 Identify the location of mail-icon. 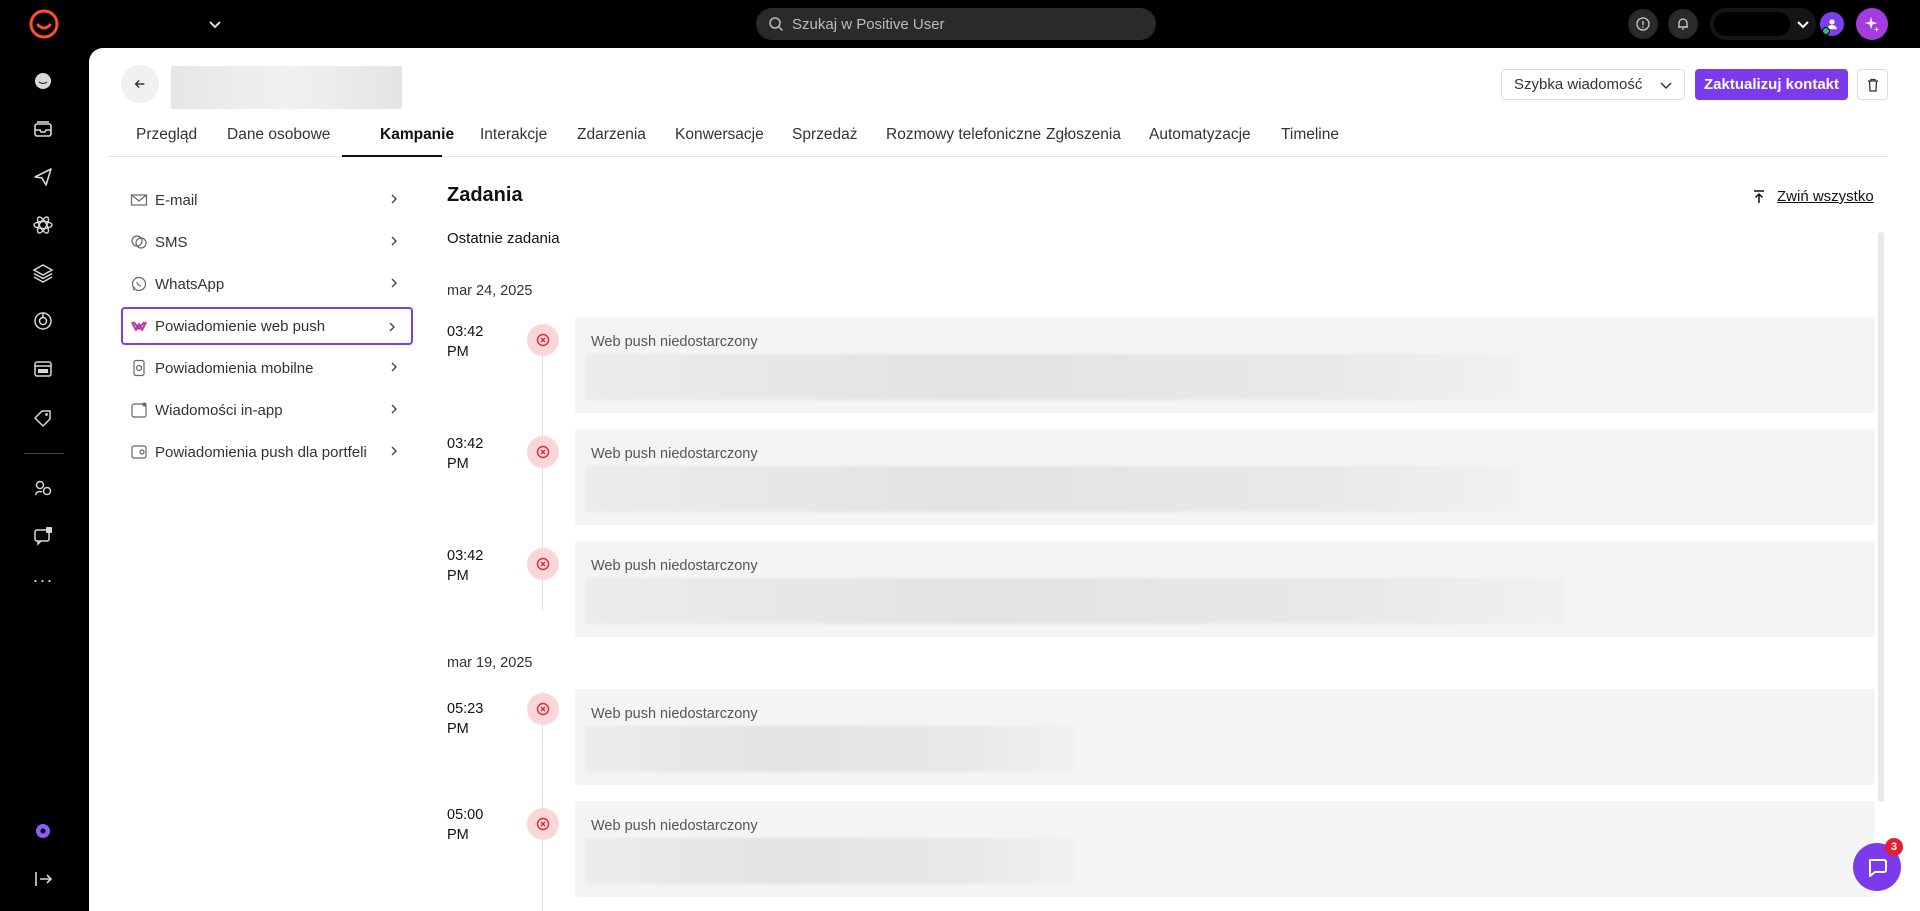
(139, 200).